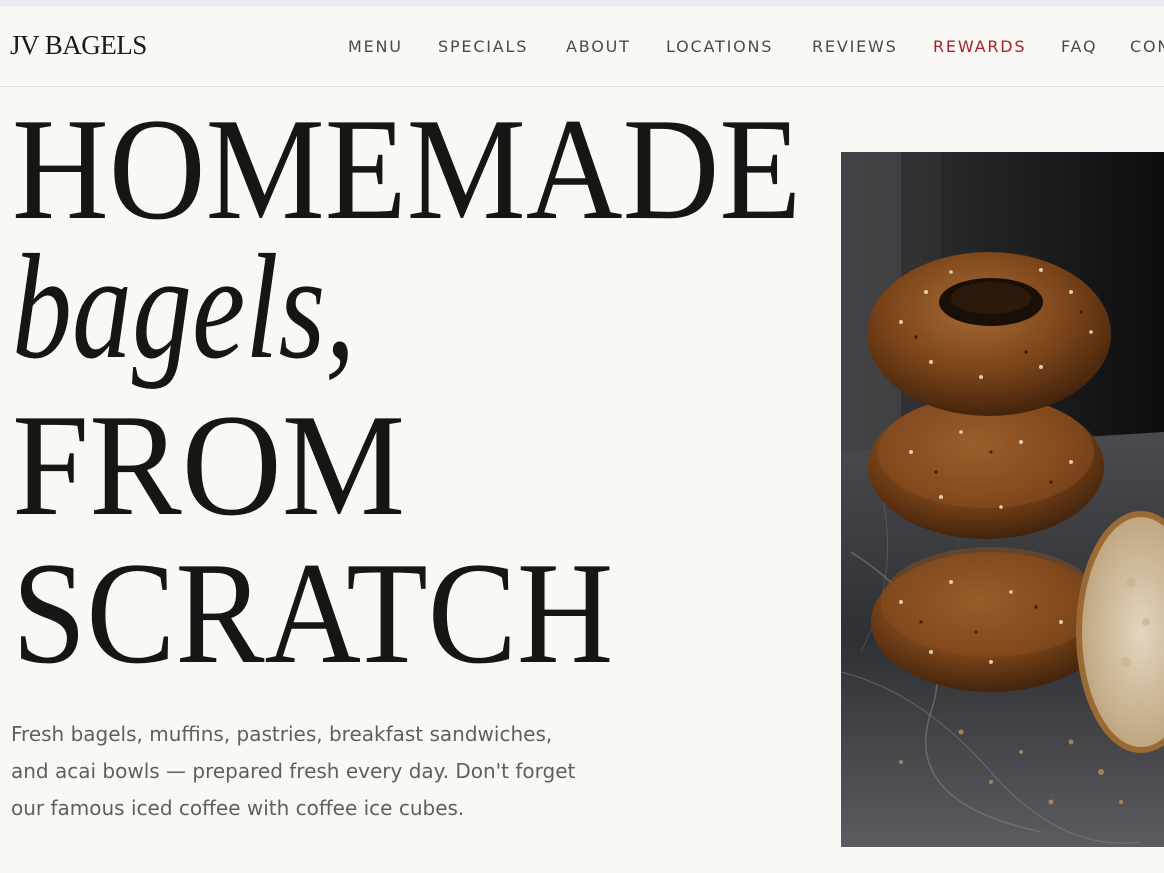 This screenshot has width=1164, height=873. What do you see at coordinates (855, 46) in the screenshot?
I see `nav-item-reviews: REVIEWS` at bounding box center [855, 46].